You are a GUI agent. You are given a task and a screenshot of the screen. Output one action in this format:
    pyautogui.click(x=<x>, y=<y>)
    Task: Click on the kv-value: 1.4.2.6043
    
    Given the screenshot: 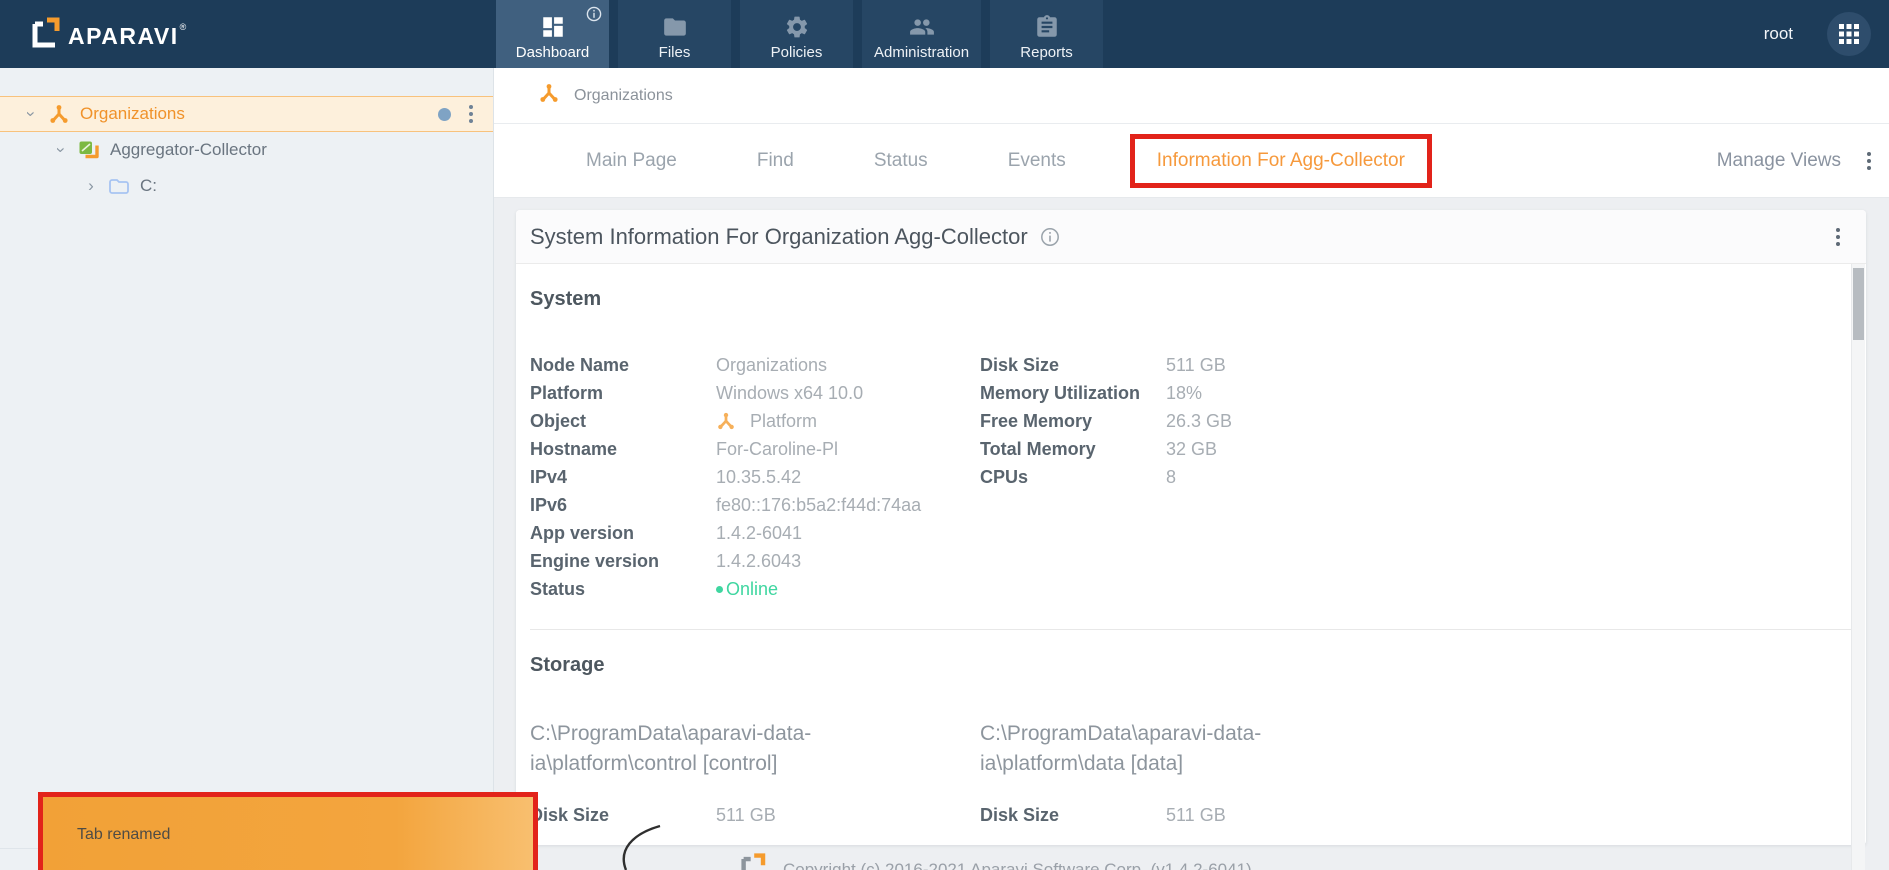 What is the action you would take?
    pyautogui.click(x=759, y=561)
    